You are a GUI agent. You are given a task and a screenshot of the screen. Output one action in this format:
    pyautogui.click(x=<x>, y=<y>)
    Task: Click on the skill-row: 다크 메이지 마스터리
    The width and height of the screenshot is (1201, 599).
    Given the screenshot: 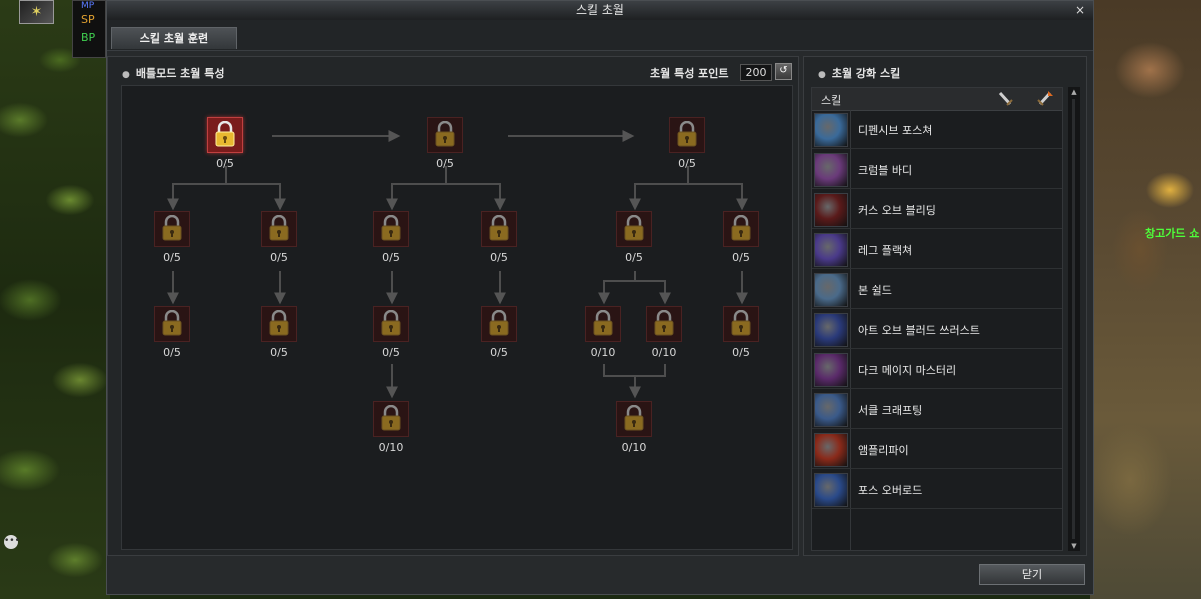 What is the action you would take?
    pyautogui.click(x=937, y=370)
    